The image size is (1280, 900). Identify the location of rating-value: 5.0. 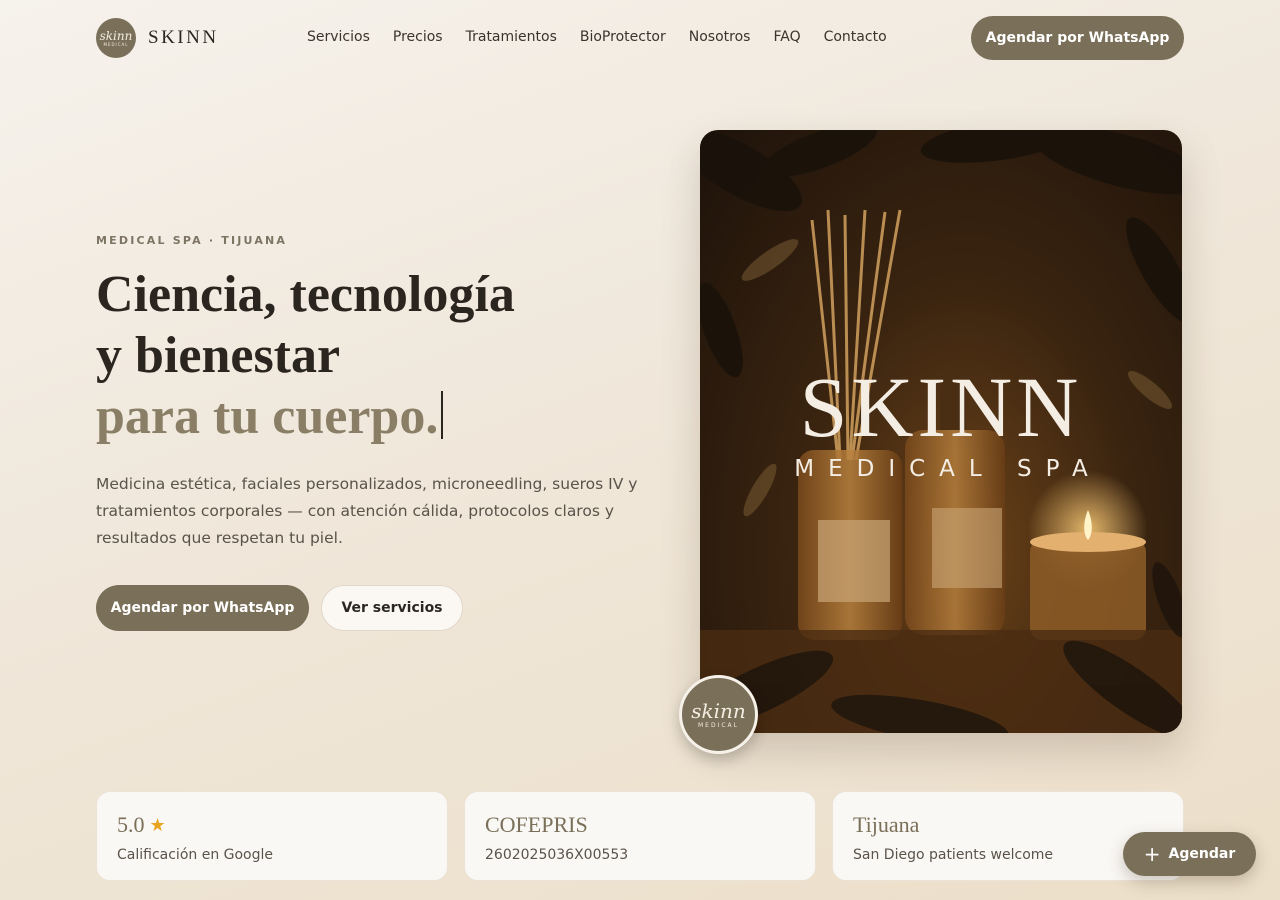
(131, 824).